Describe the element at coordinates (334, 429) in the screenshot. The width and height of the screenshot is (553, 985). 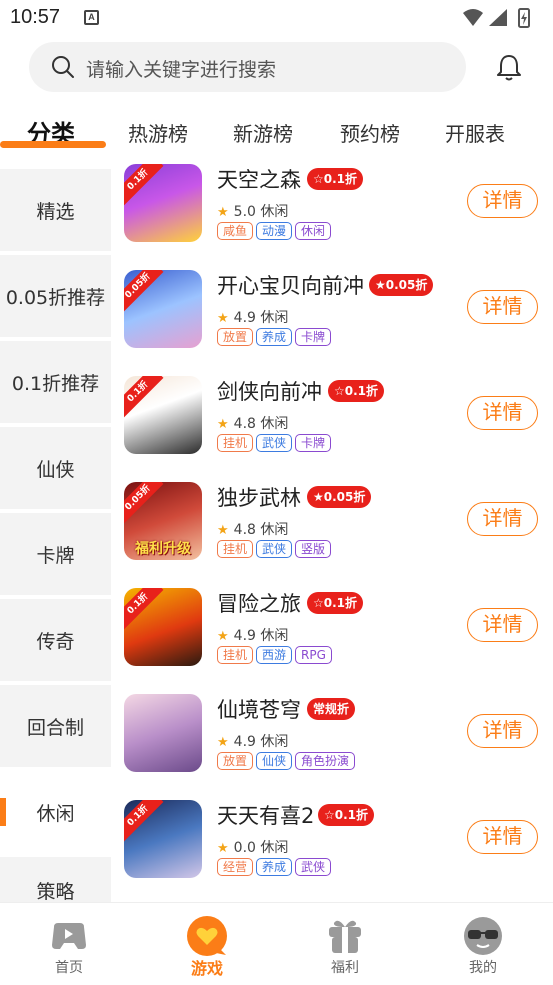
I see `game-swordsman: 0.1折 剑侠向前冲 ☆0.1折 ★ 4.8 休闲 挂机 武侠 卡牌 详情` at that location.